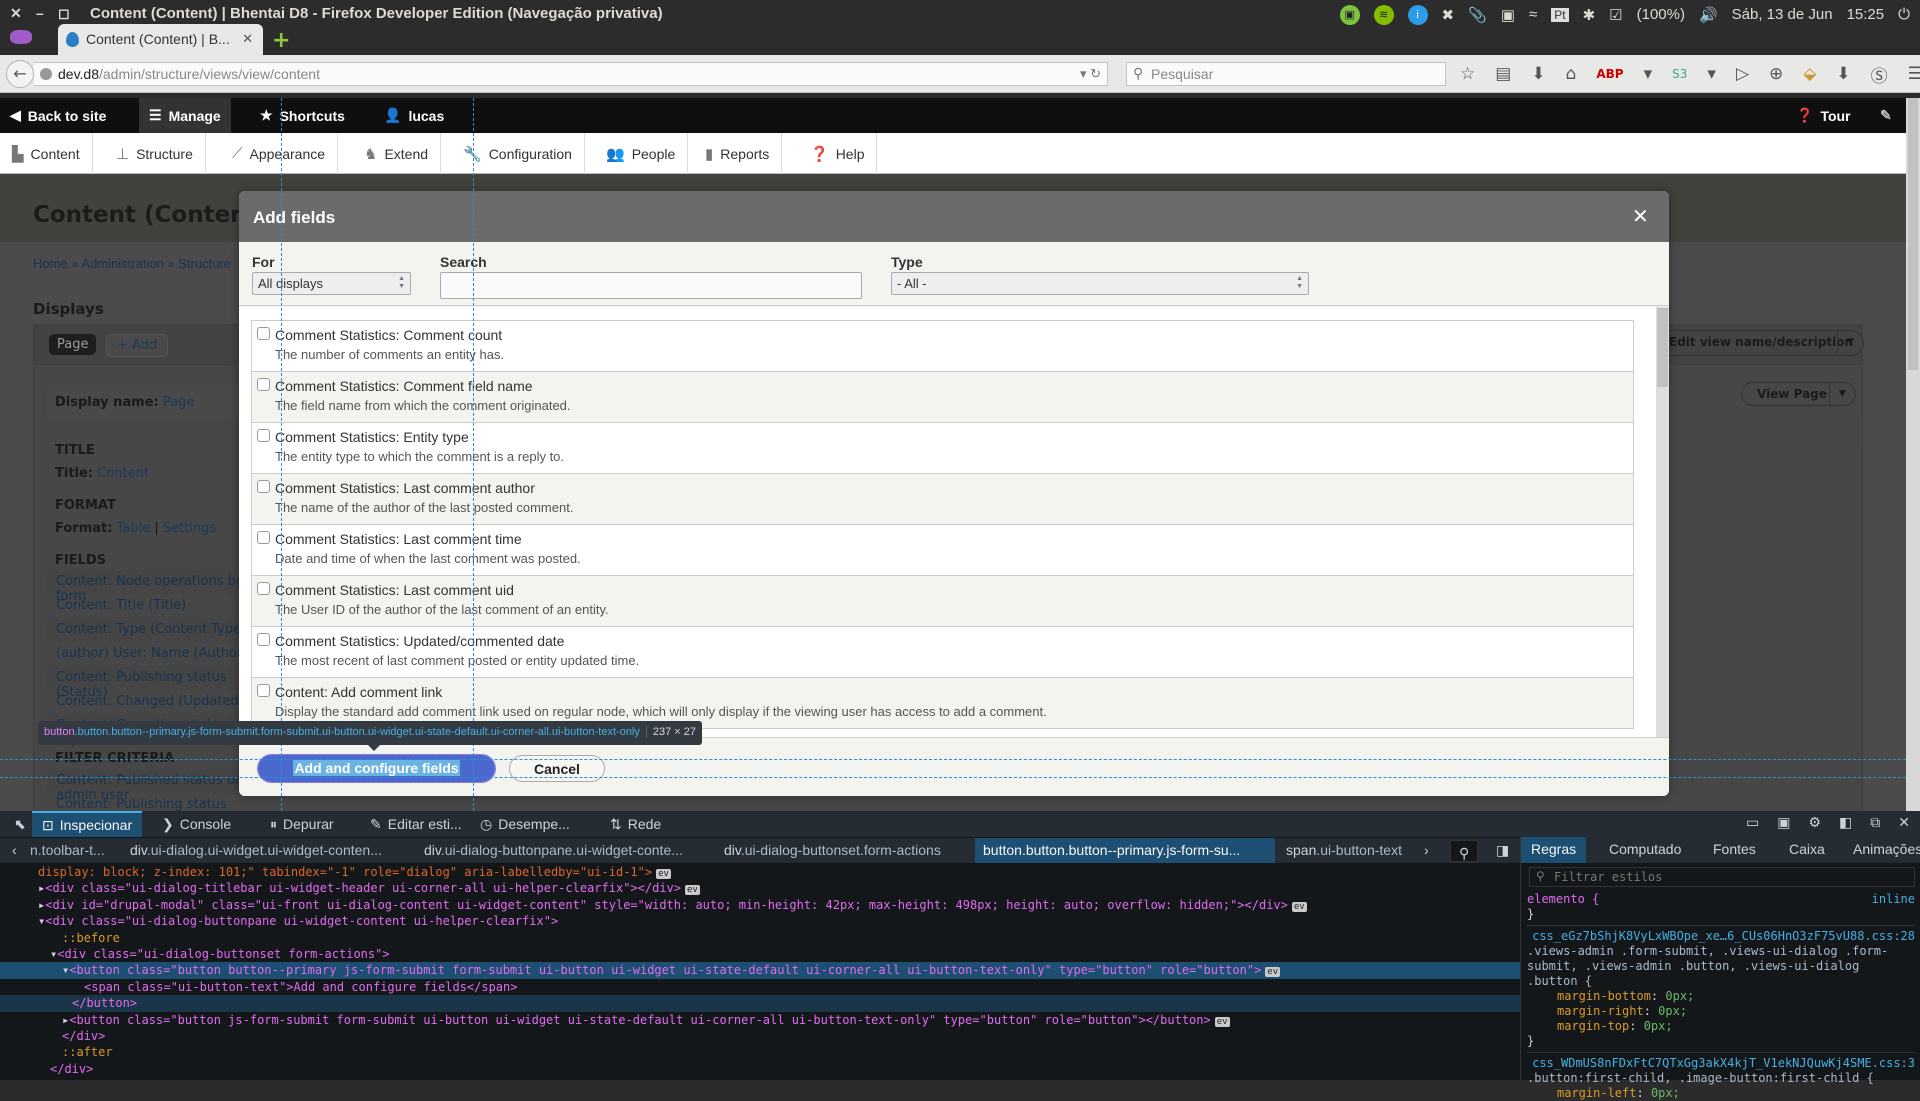 The height and width of the screenshot is (1101, 1920). I want to click on css-declaration: margin-right: 0px;, so click(1721, 1011).